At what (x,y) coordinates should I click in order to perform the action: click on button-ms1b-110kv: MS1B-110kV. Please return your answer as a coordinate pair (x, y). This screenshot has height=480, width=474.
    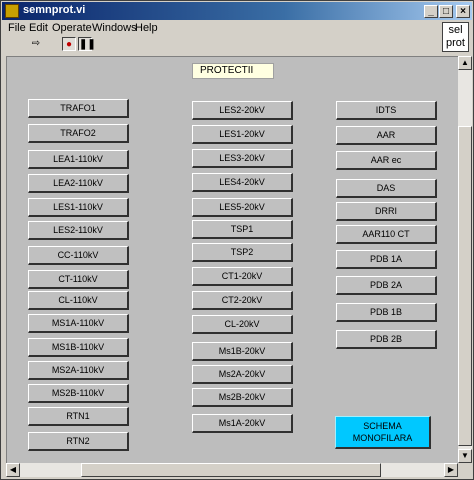
    Looking at the image, I should click on (78, 347).